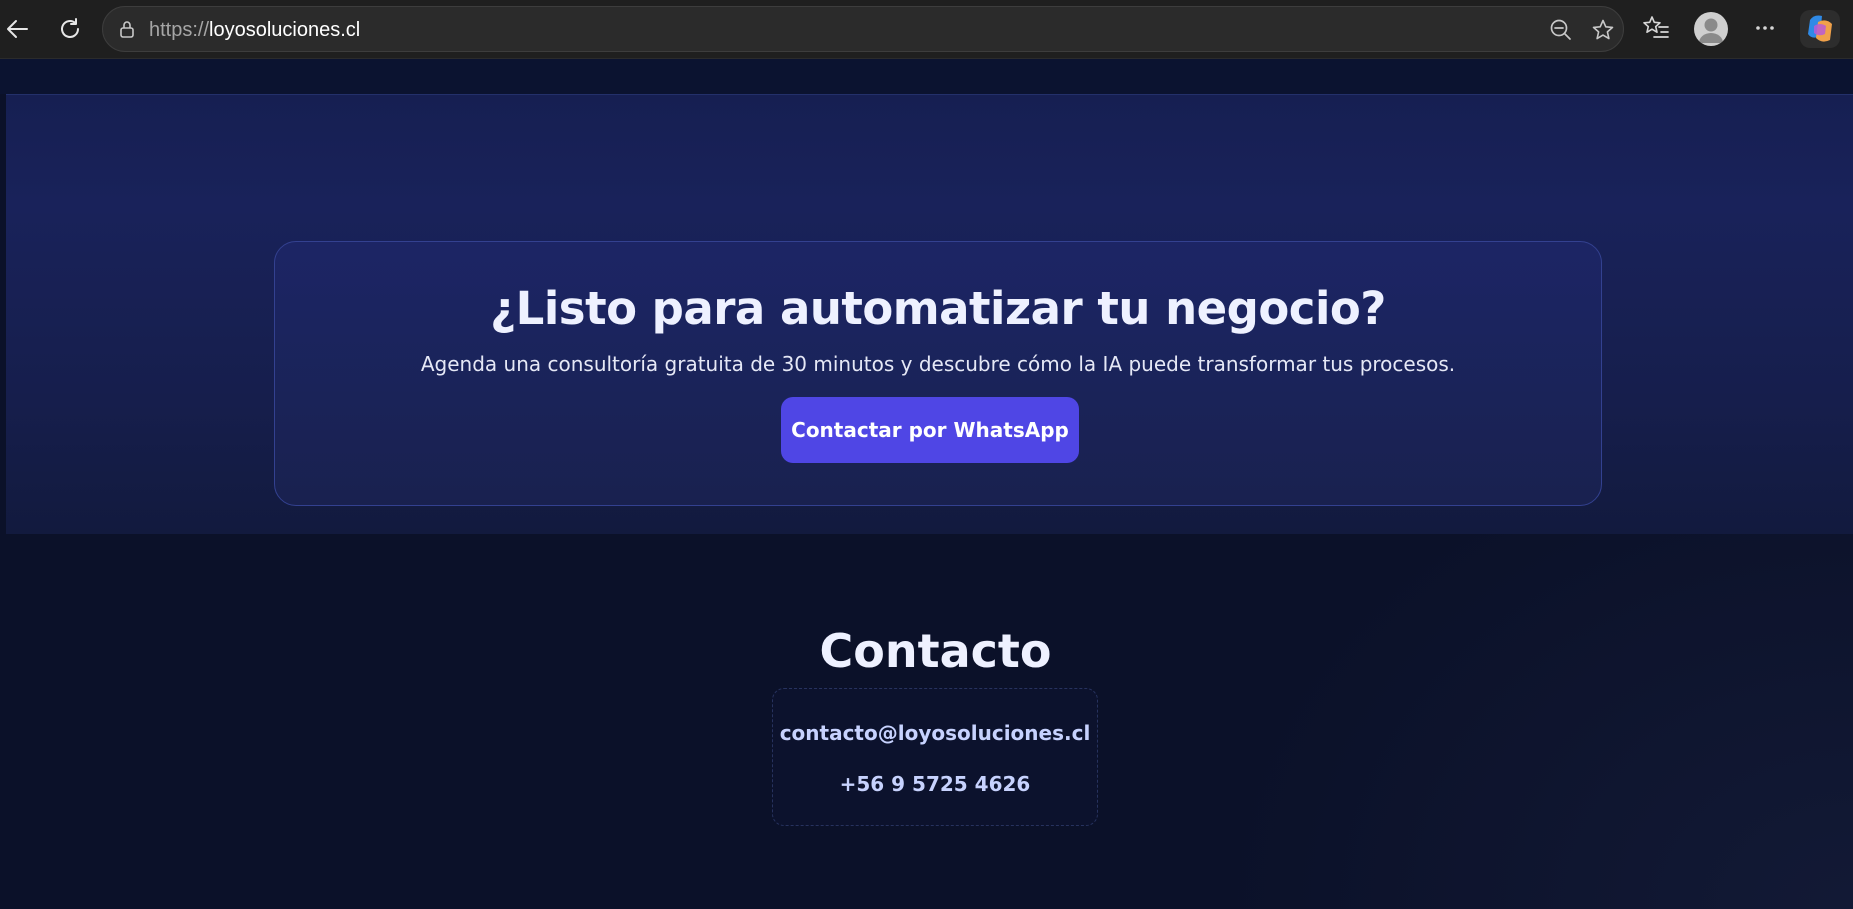 This screenshot has width=1853, height=909. What do you see at coordinates (1603, 30) in the screenshot?
I see `star-icon` at bounding box center [1603, 30].